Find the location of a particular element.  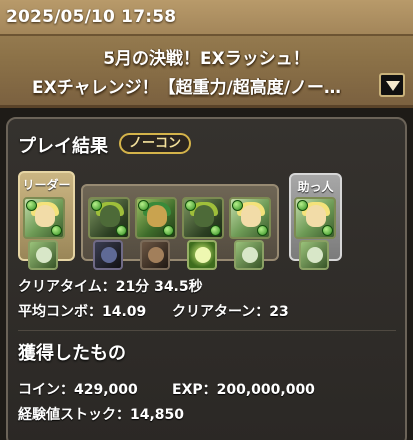

helper-assist-card is located at coordinates (314, 255).